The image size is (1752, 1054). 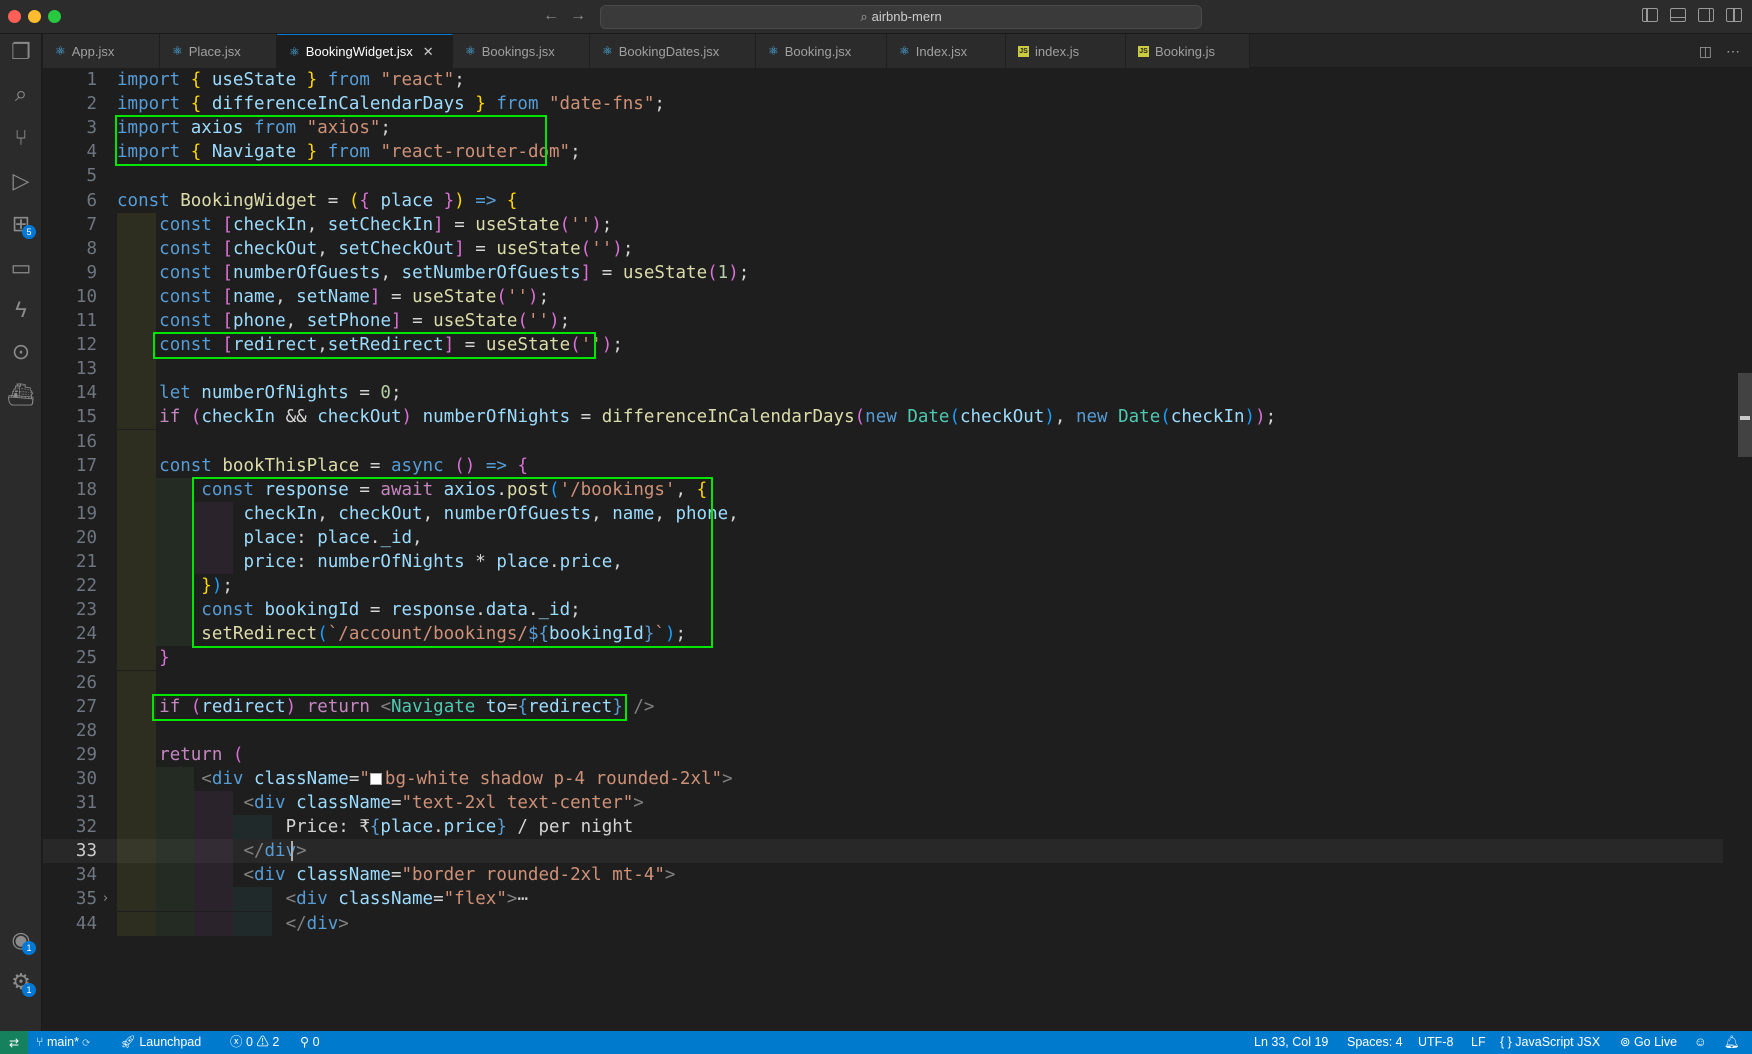 I want to click on code-token: }, so click(x=501, y=827).